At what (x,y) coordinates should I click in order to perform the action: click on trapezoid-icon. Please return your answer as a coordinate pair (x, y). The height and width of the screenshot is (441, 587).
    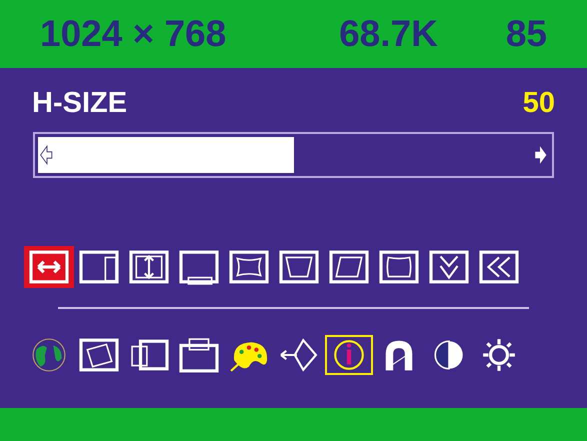
    Looking at the image, I should click on (299, 266).